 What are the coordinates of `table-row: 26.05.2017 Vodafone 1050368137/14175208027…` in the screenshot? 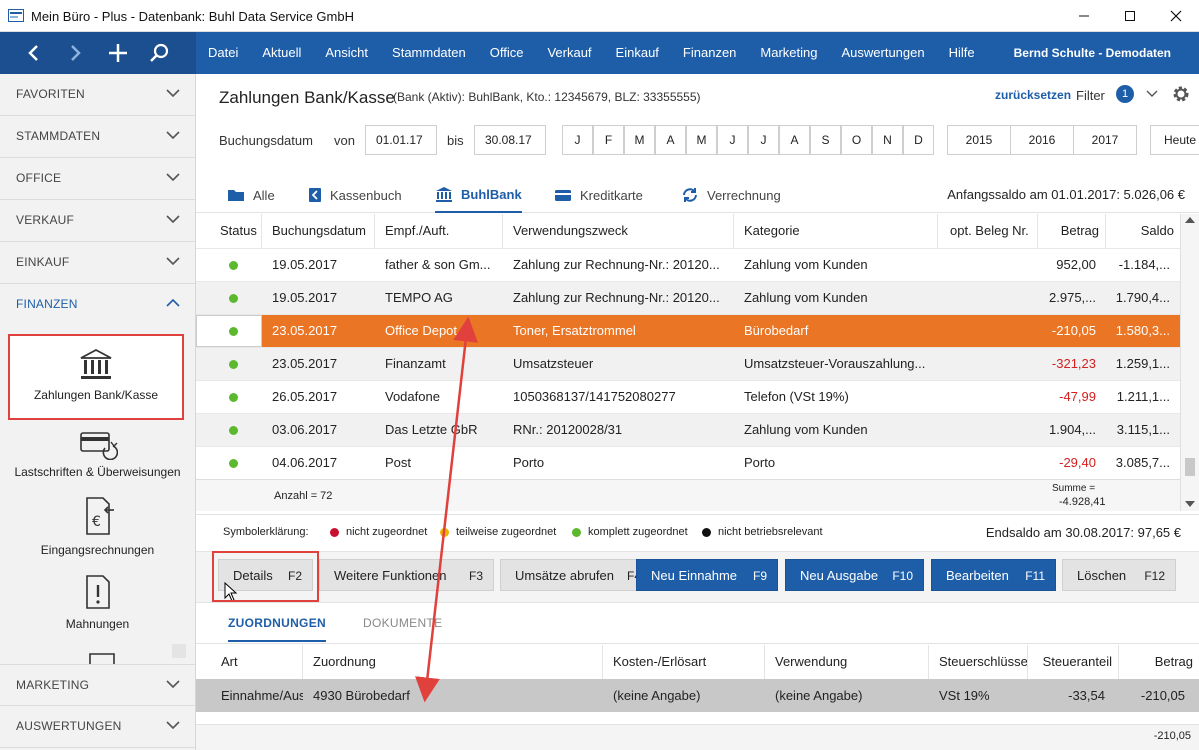 It's located at (688, 396).